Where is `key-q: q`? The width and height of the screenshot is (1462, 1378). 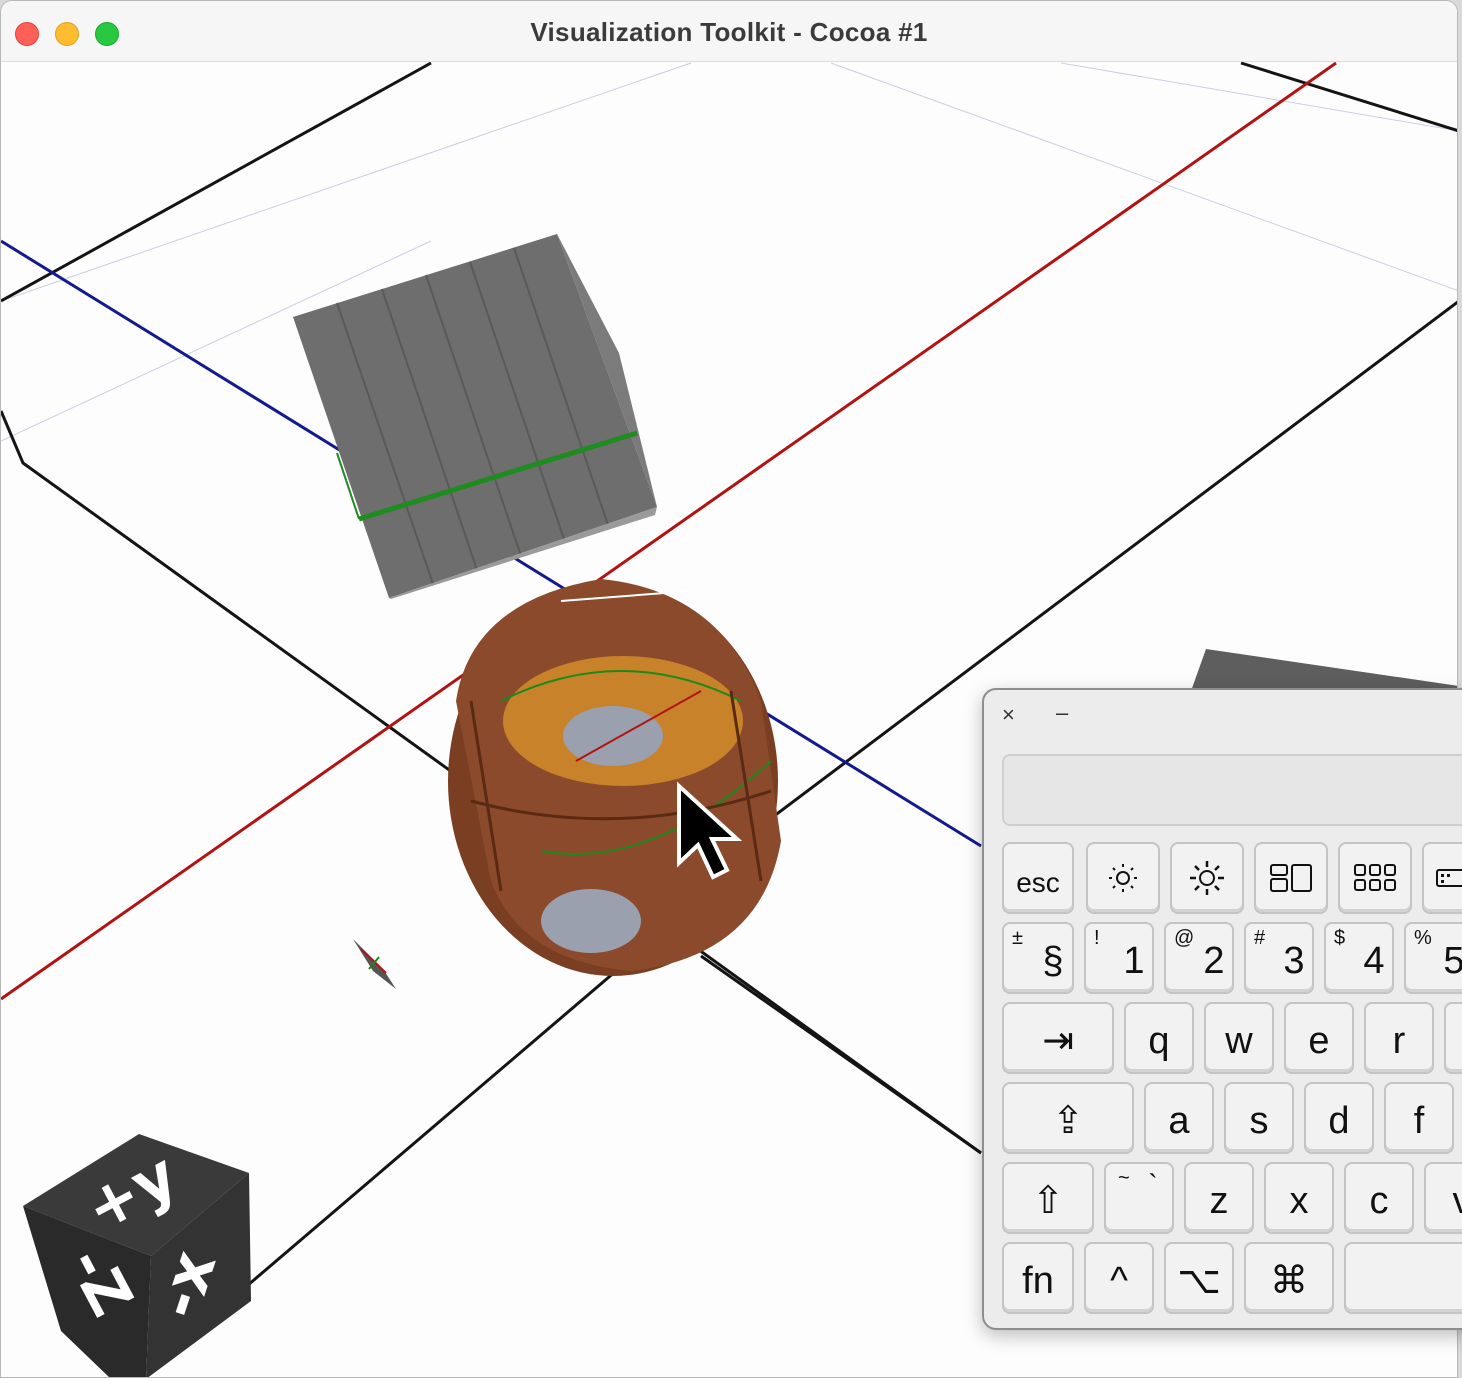
key-q: q is located at coordinates (1159, 1038).